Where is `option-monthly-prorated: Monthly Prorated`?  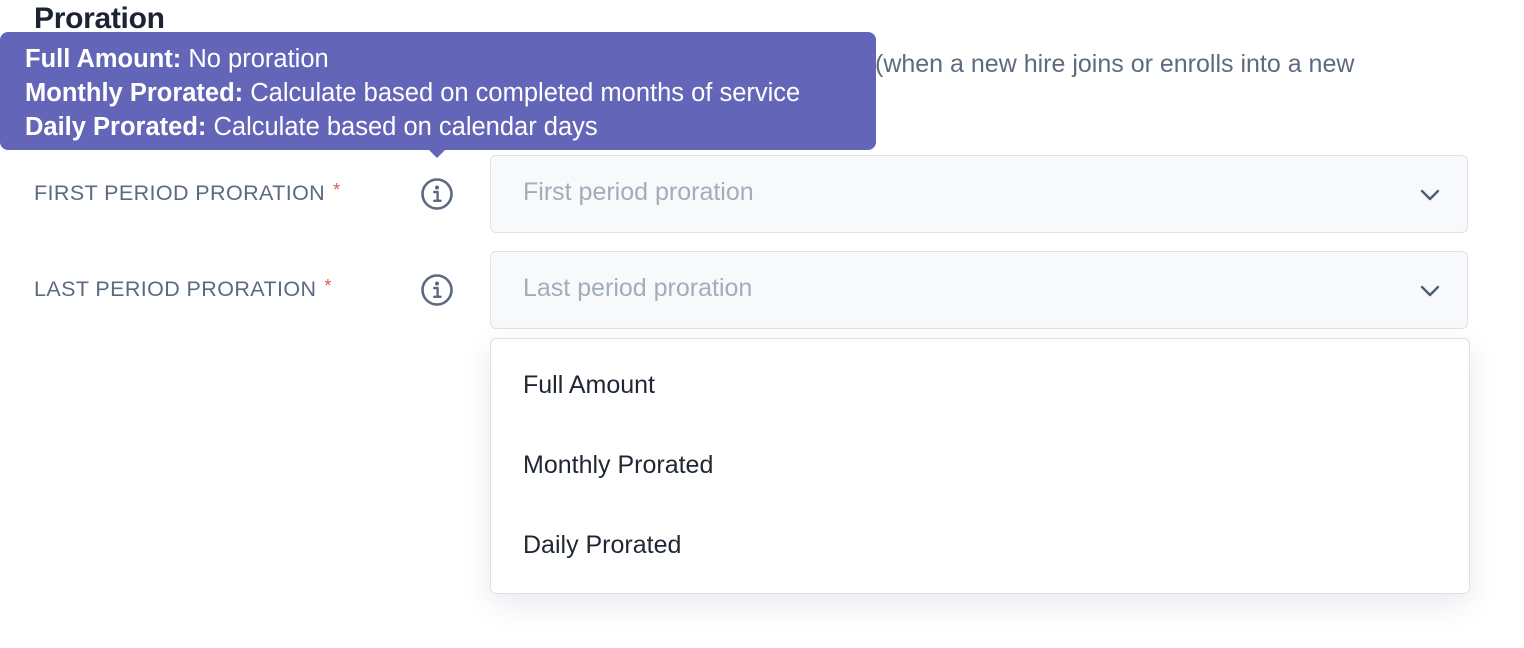 option-monthly-prorated: Monthly Prorated is located at coordinates (618, 465).